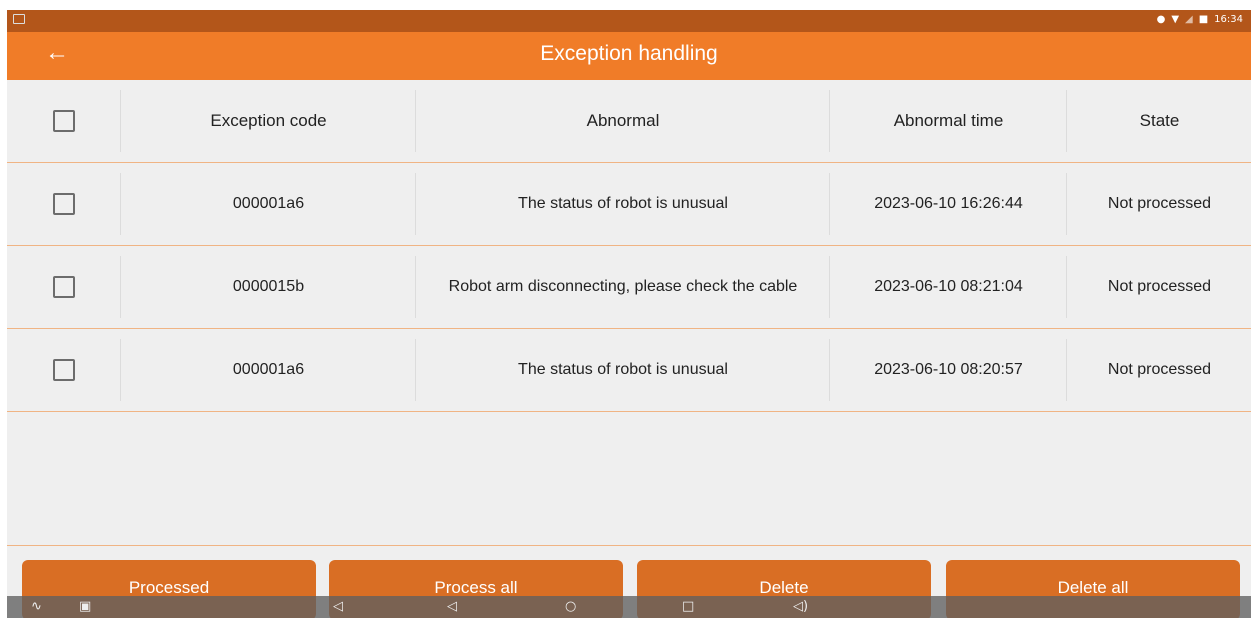 This screenshot has height=618, width=1251. I want to click on battery-icon: ■, so click(1203, 19).